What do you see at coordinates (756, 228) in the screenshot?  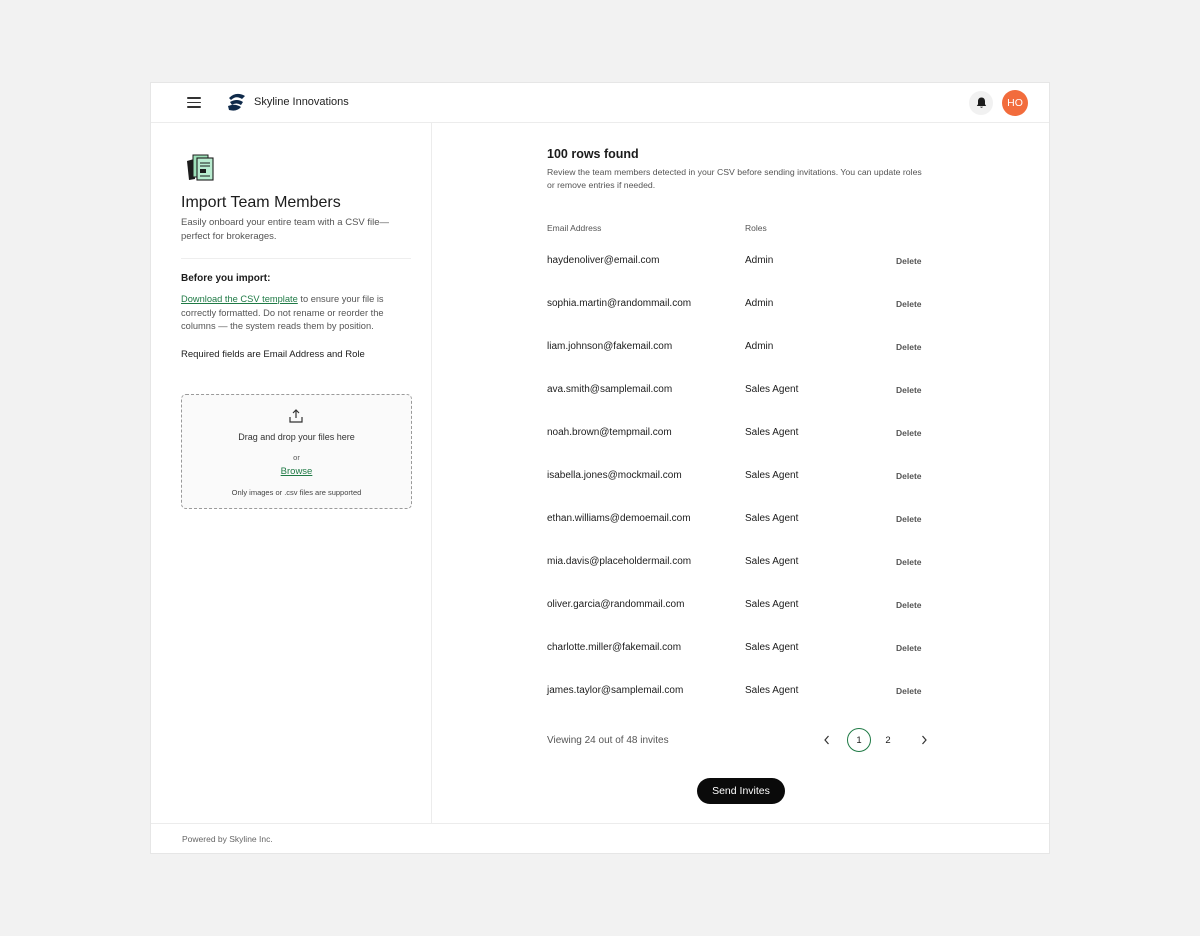 I see `column-header-roles: Roles` at bounding box center [756, 228].